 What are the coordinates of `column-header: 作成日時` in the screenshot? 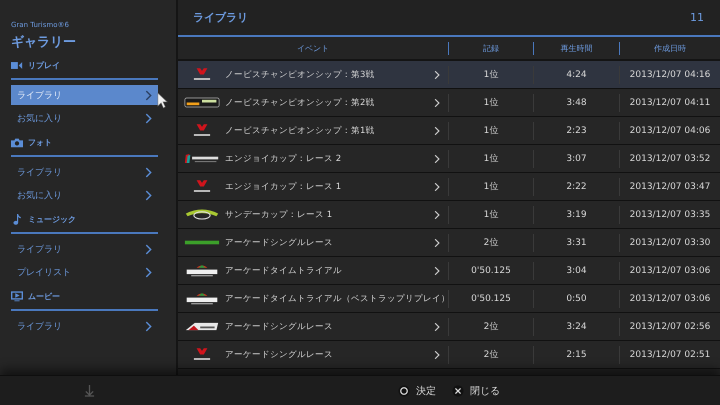 It's located at (669, 48).